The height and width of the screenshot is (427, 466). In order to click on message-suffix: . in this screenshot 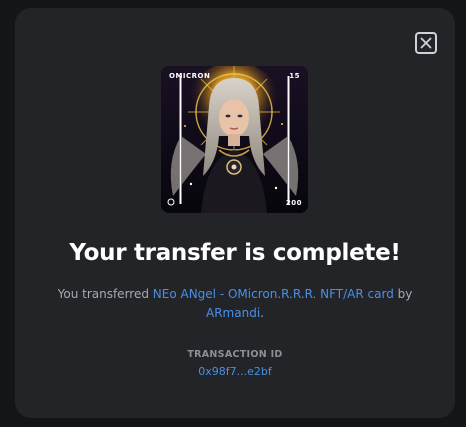, I will do `click(262, 313)`.